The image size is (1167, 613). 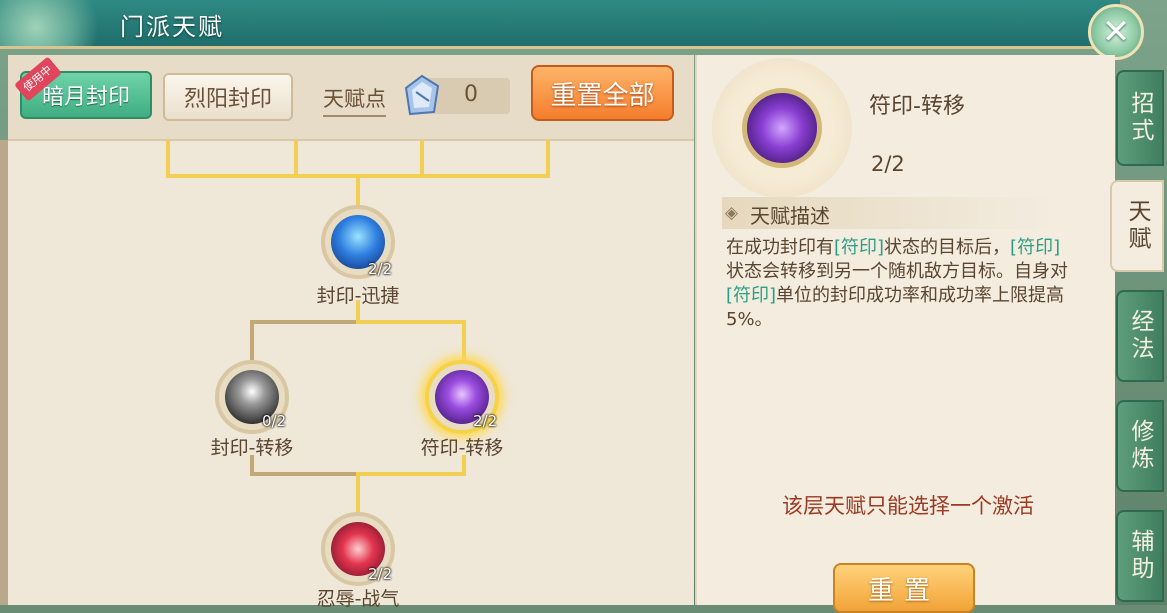 I want to click on detail-talent-name: 符印-转移, so click(x=917, y=106).